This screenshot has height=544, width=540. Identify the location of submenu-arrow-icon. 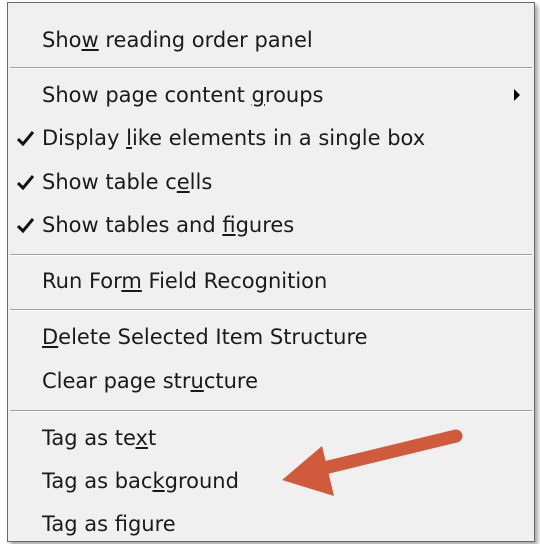
(519, 95).